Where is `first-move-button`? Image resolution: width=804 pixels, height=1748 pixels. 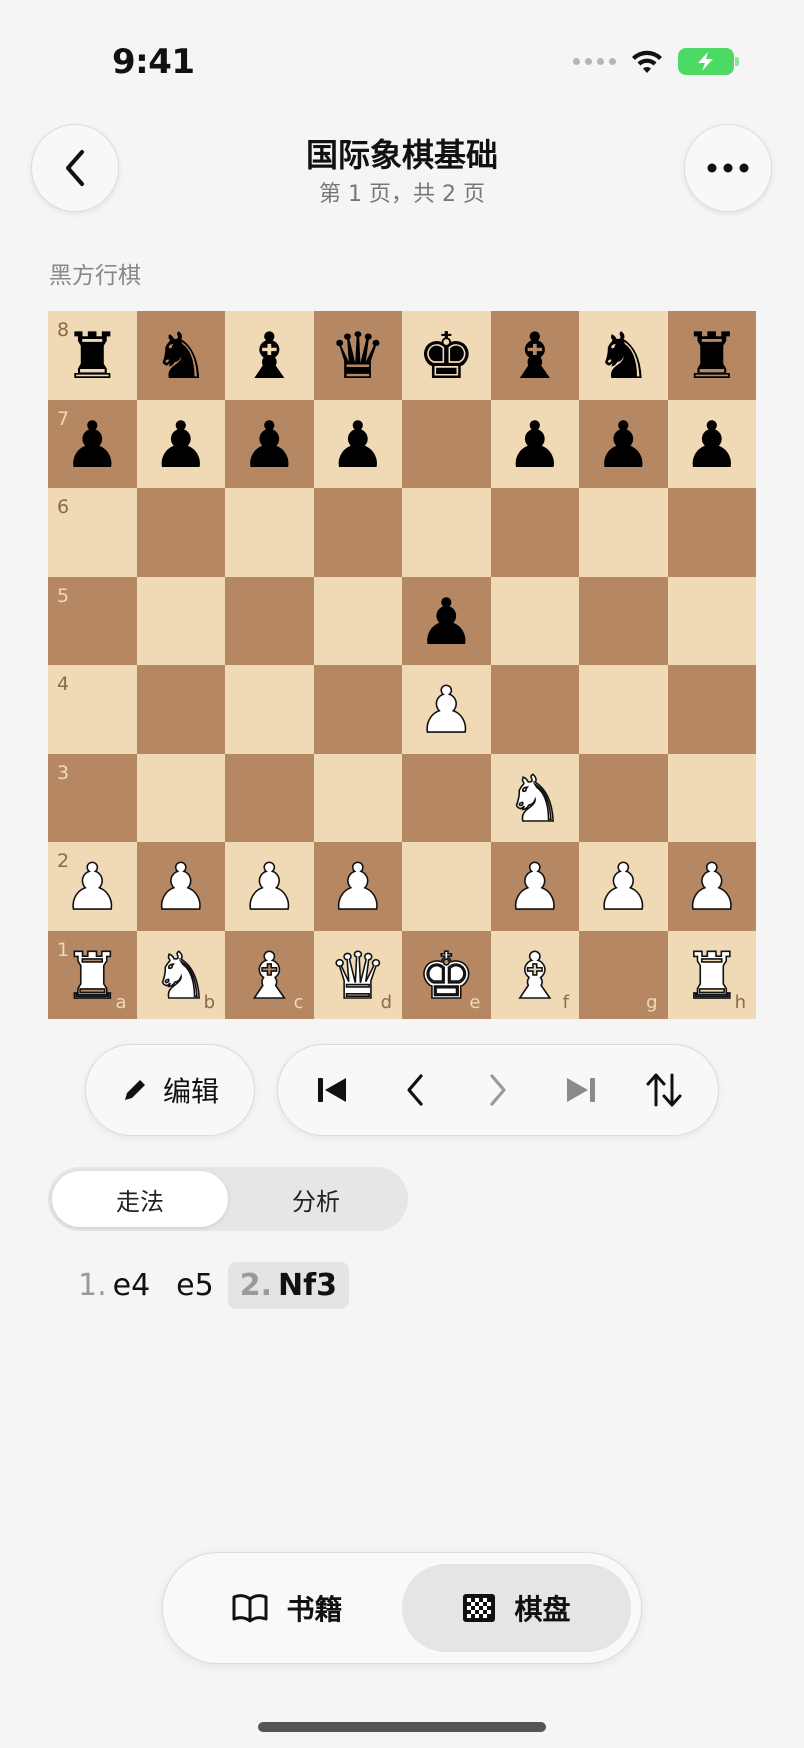 first-move-button is located at coordinates (332, 1090).